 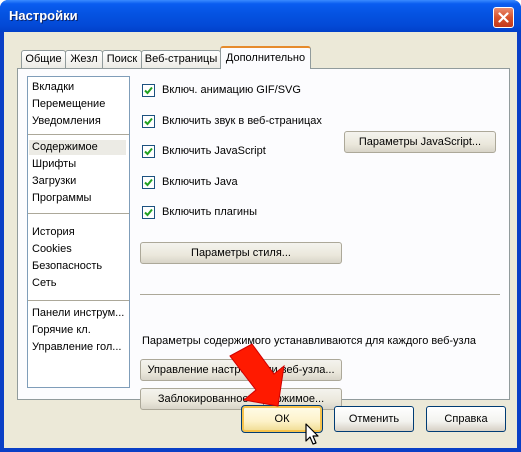 What do you see at coordinates (43, 15) in the screenshot?
I see `window-title: Настройки` at bounding box center [43, 15].